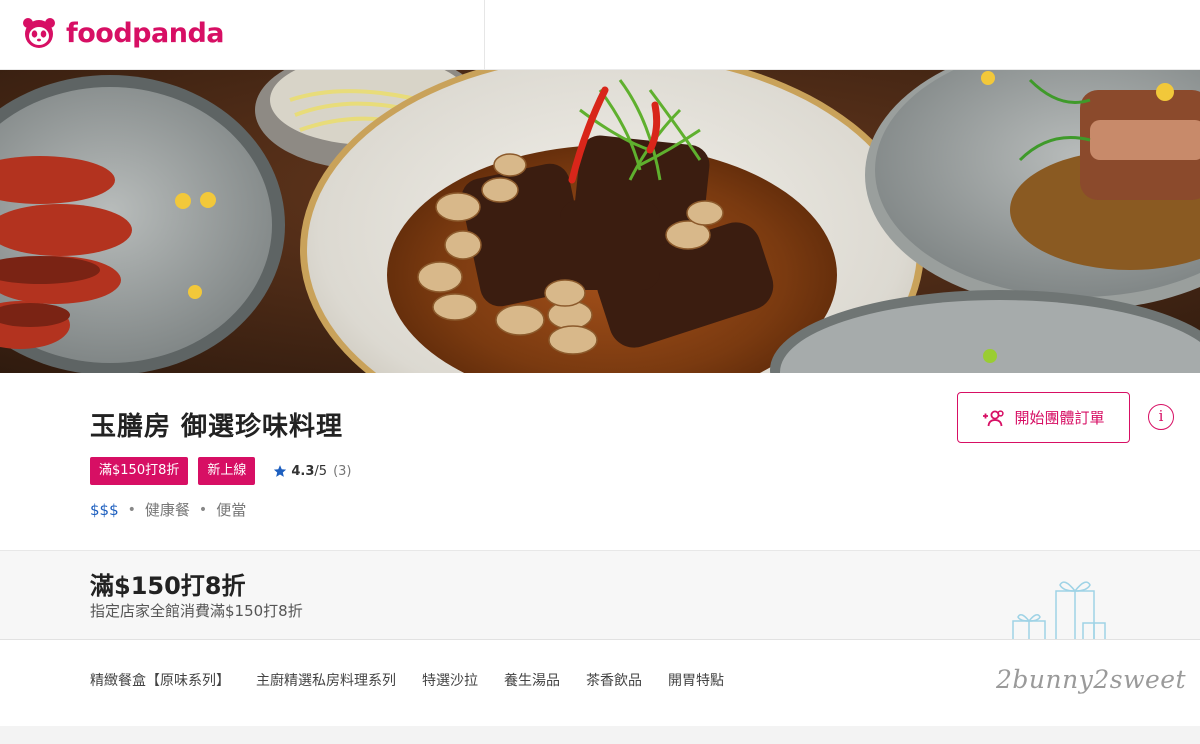  I want to click on logo-text: foodpanda, so click(145, 33).